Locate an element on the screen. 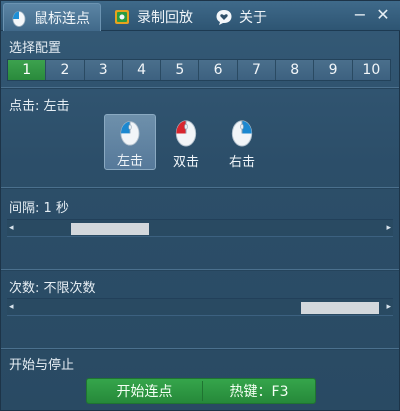 Image resolution: width=400 pixels, height=411 pixels. start-stop-label: 开始与停止 is located at coordinates (42, 365).